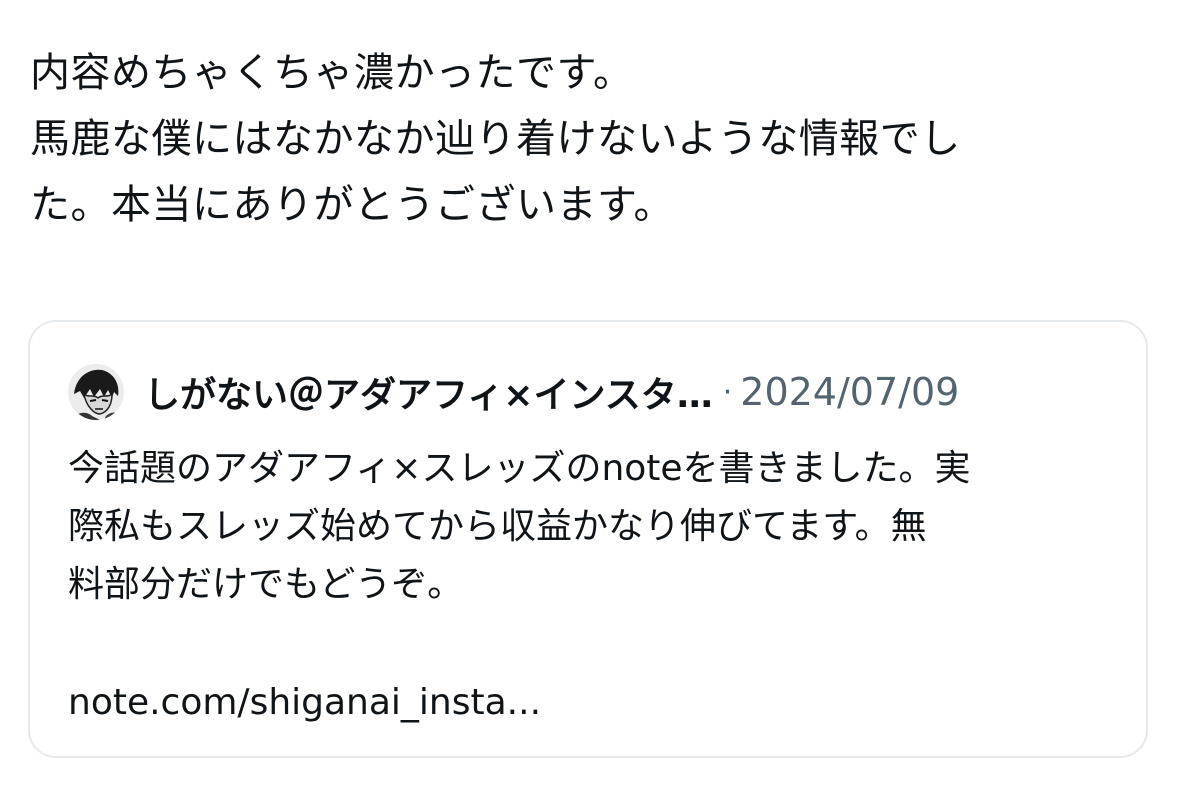 Image resolution: width=1179 pixels, height=800 pixels. Describe the element at coordinates (519, 468) in the screenshot. I see `quoted-body-line: 今話題のアダアフィ×スレッズのnoteを書きました。実` at that location.